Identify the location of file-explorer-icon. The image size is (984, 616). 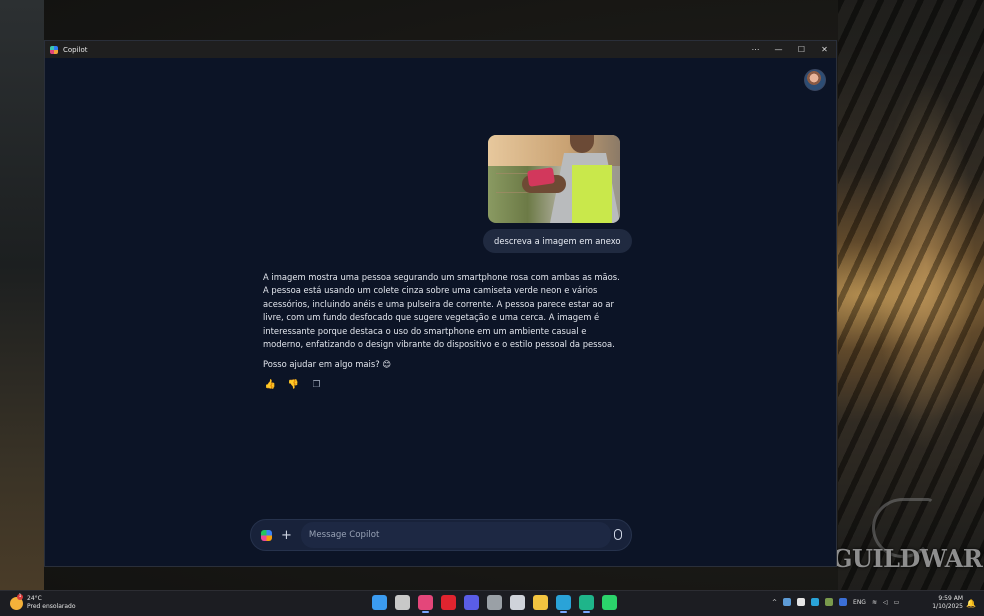
(540, 602).